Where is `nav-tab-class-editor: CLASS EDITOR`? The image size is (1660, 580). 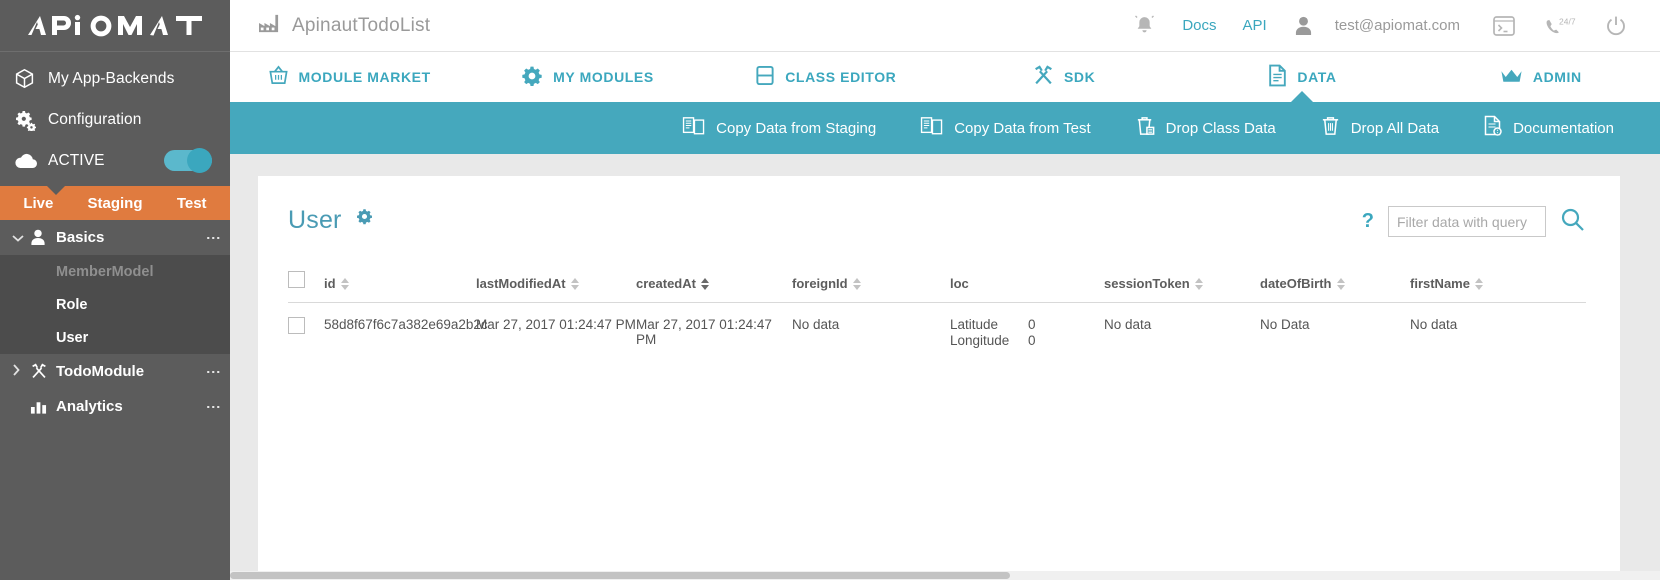
nav-tab-class-editor: CLASS EDITOR is located at coordinates (826, 77).